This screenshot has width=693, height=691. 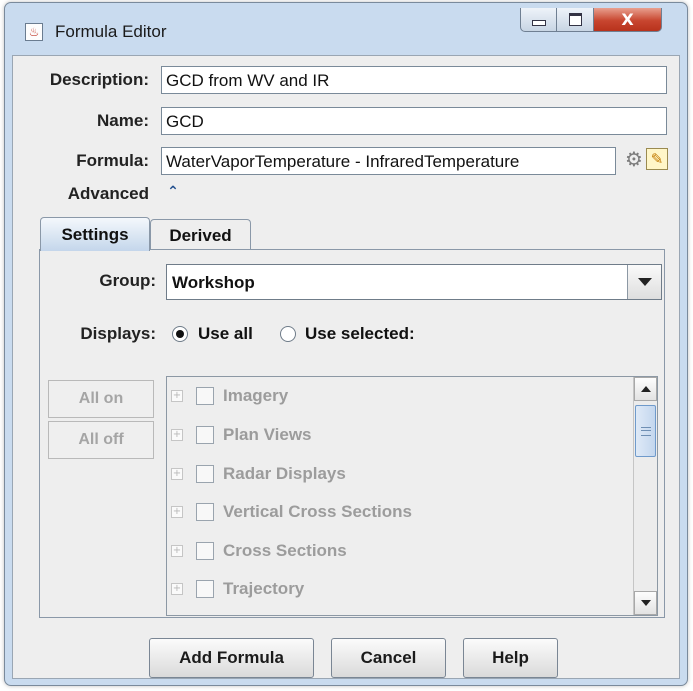 What do you see at coordinates (397, 437) in the screenshot?
I see `list-item: + Plan Views` at bounding box center [397, 437].